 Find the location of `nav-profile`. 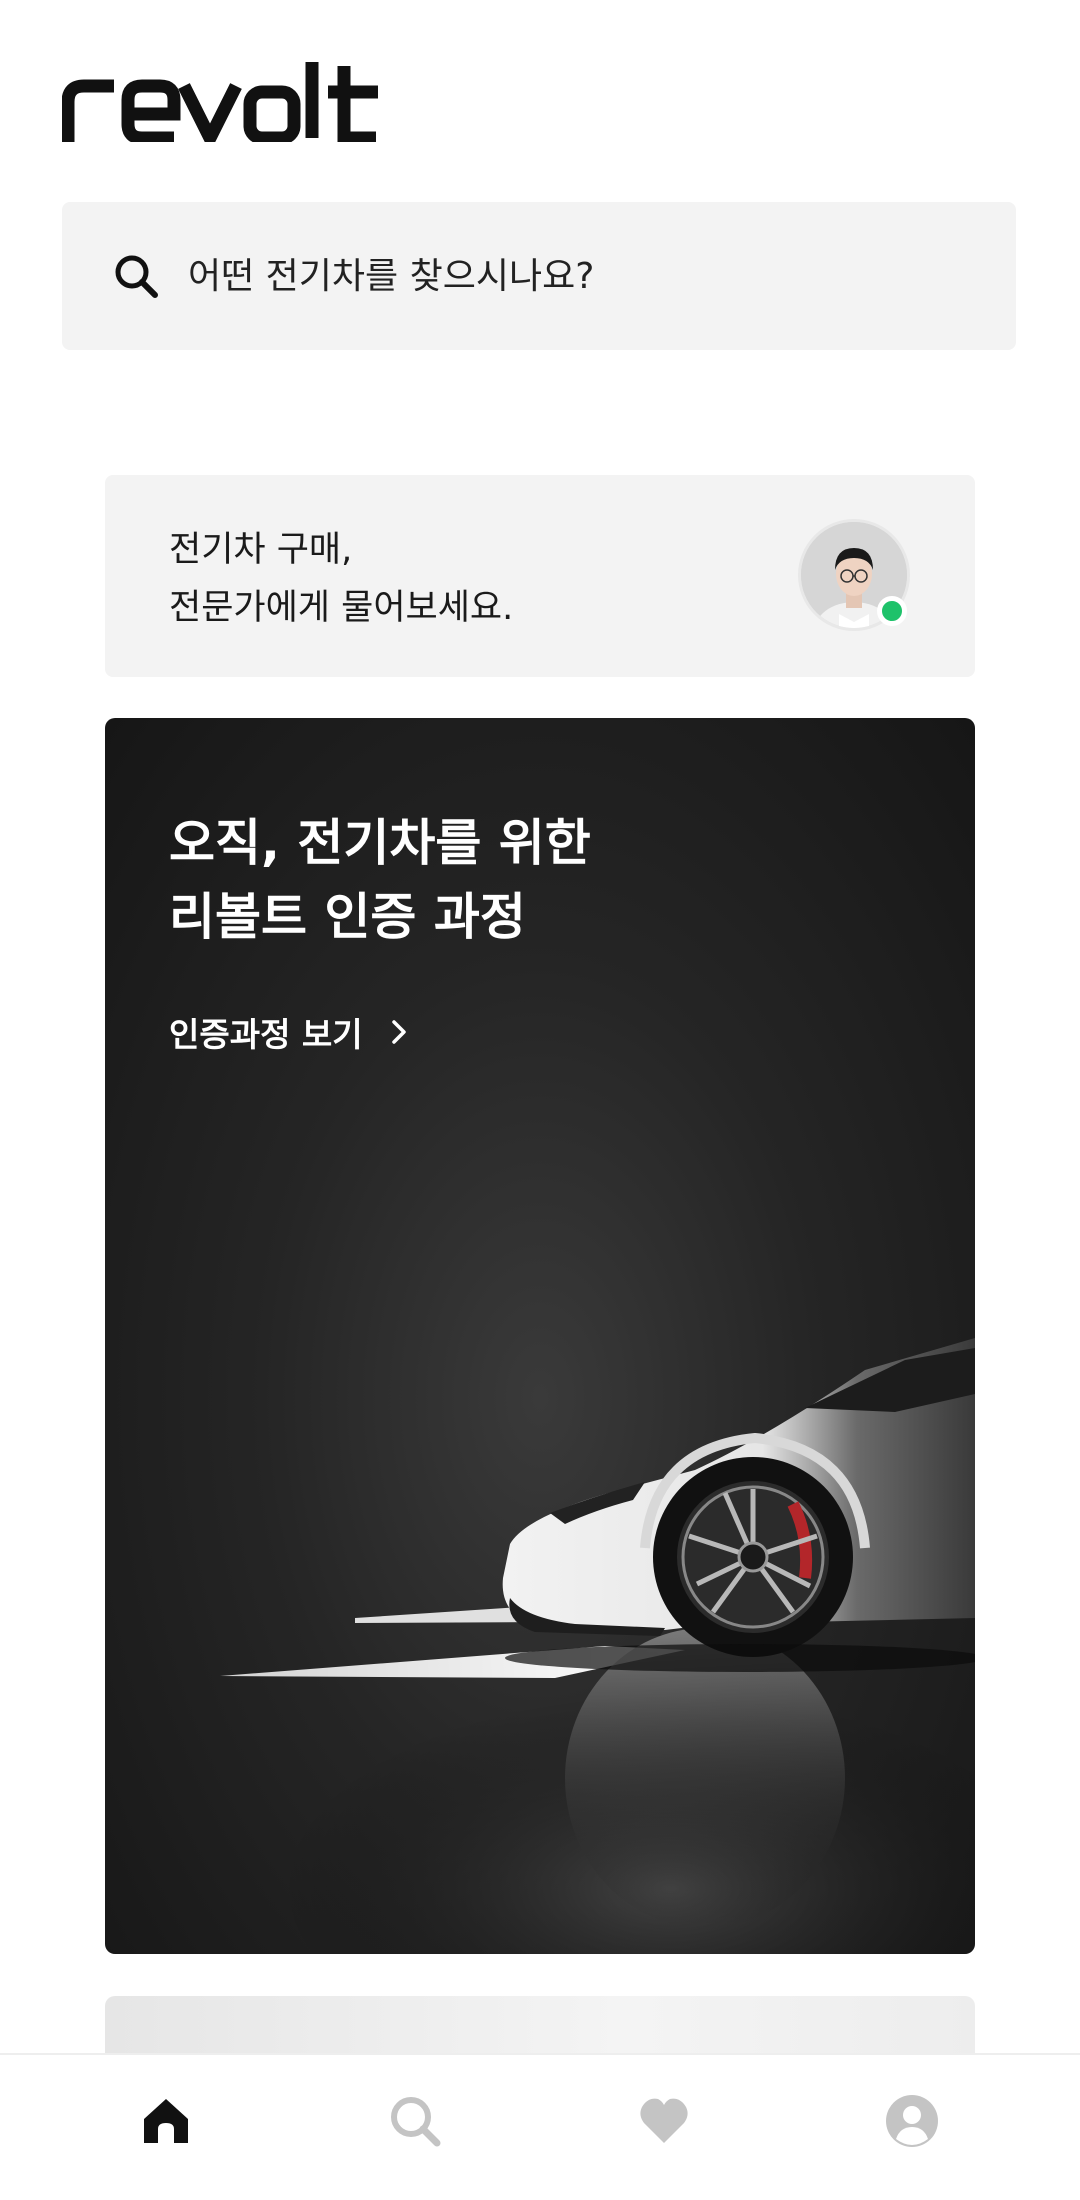

nav-profile is located at coordinates (912, 2121).